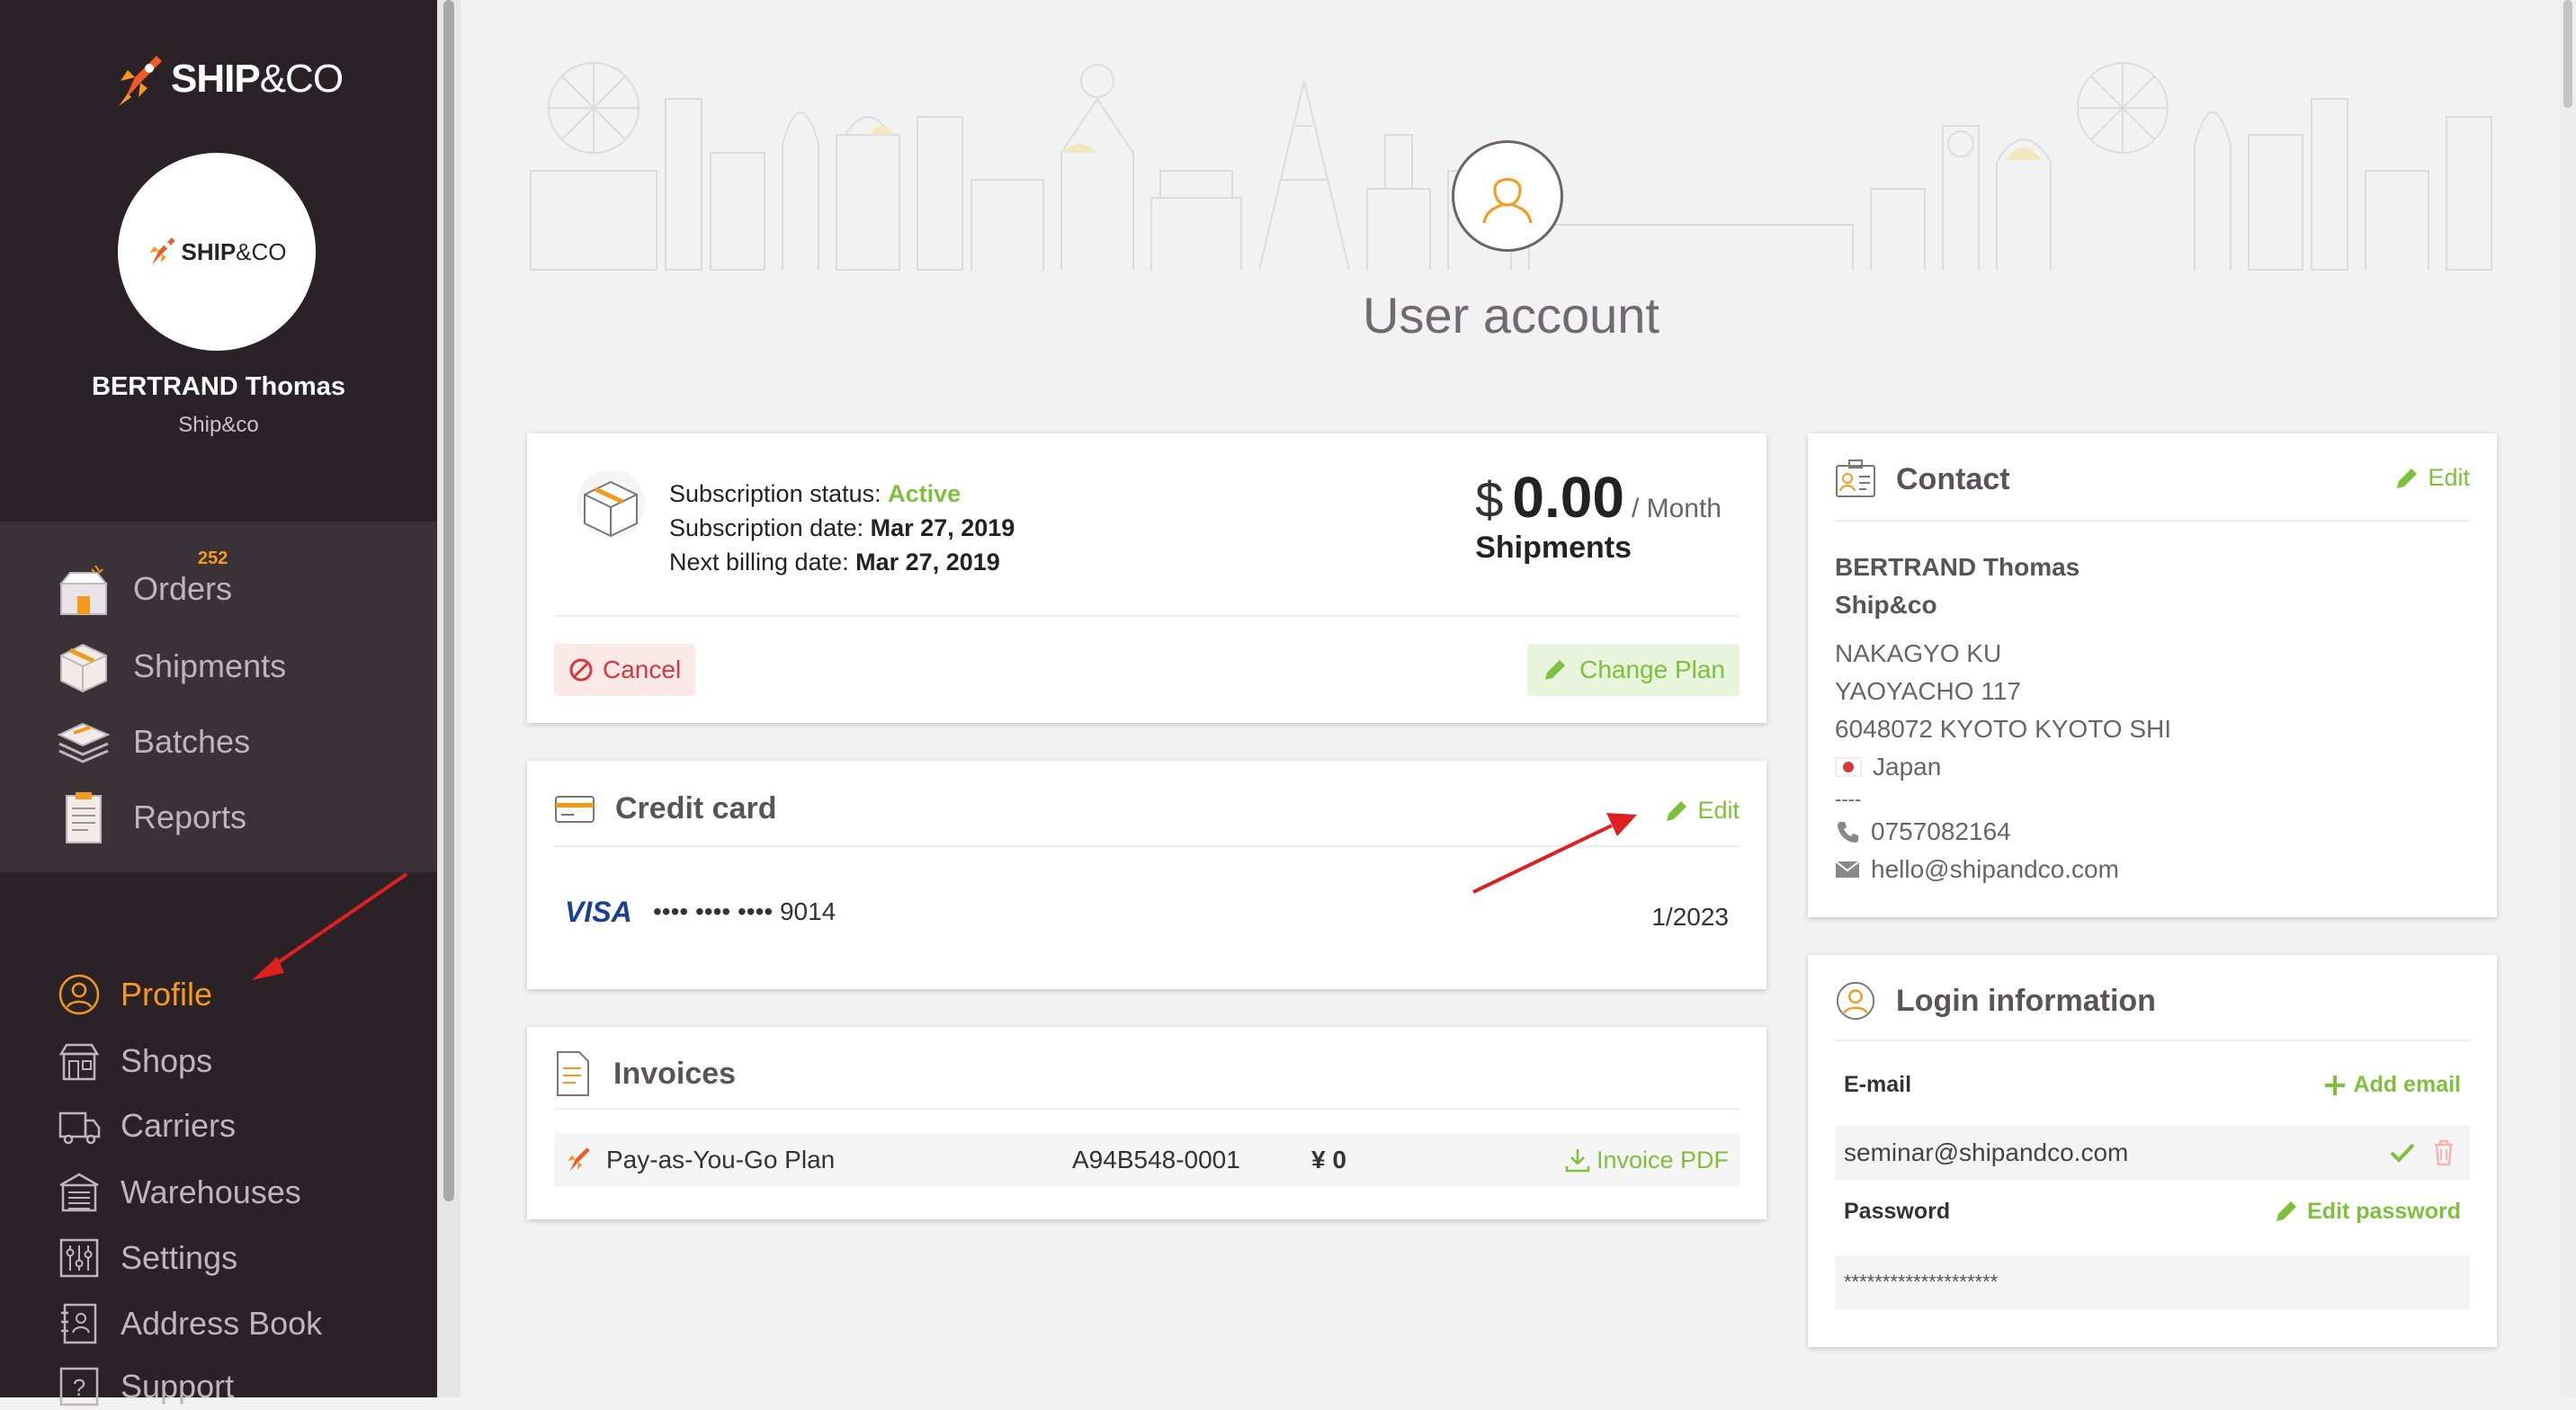 This screenshot has width=2576, height=1410. What do you see at coordinates (87, 818) in the screenshot?
I see `reports-icon` at bounding box center [87, 818].